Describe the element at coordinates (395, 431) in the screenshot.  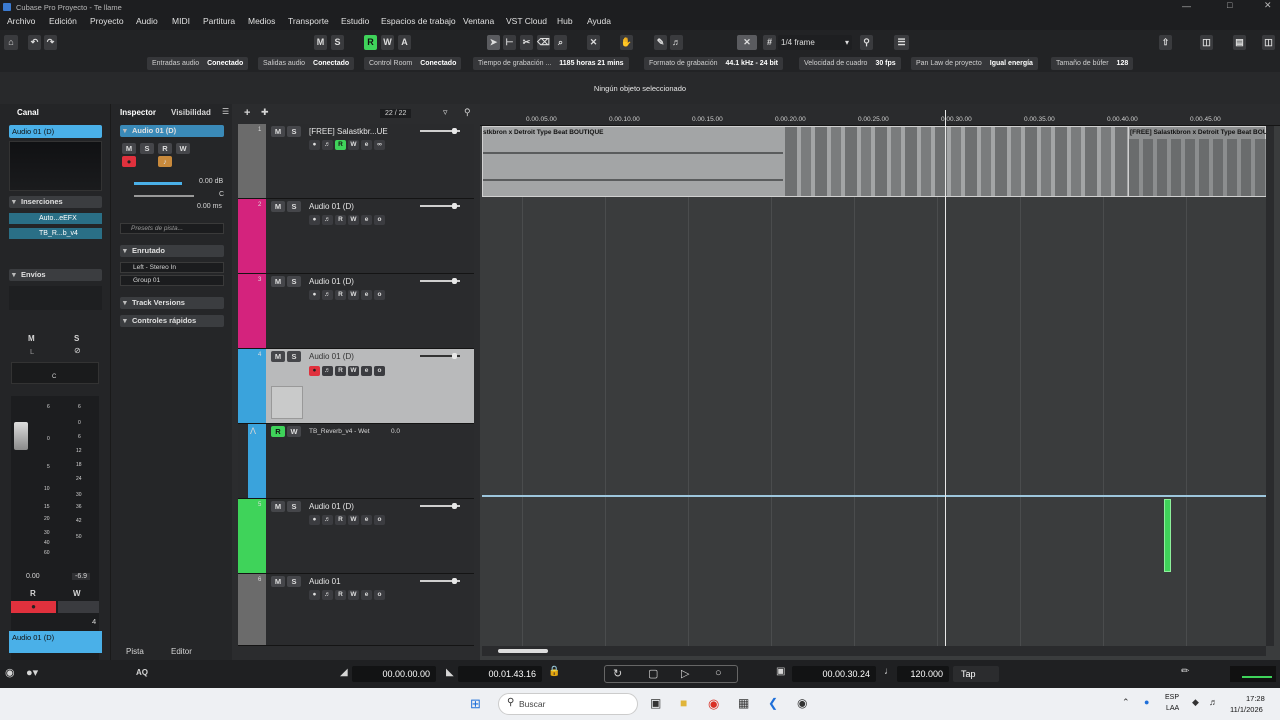
I see `automation-value: 0.0` at that location.